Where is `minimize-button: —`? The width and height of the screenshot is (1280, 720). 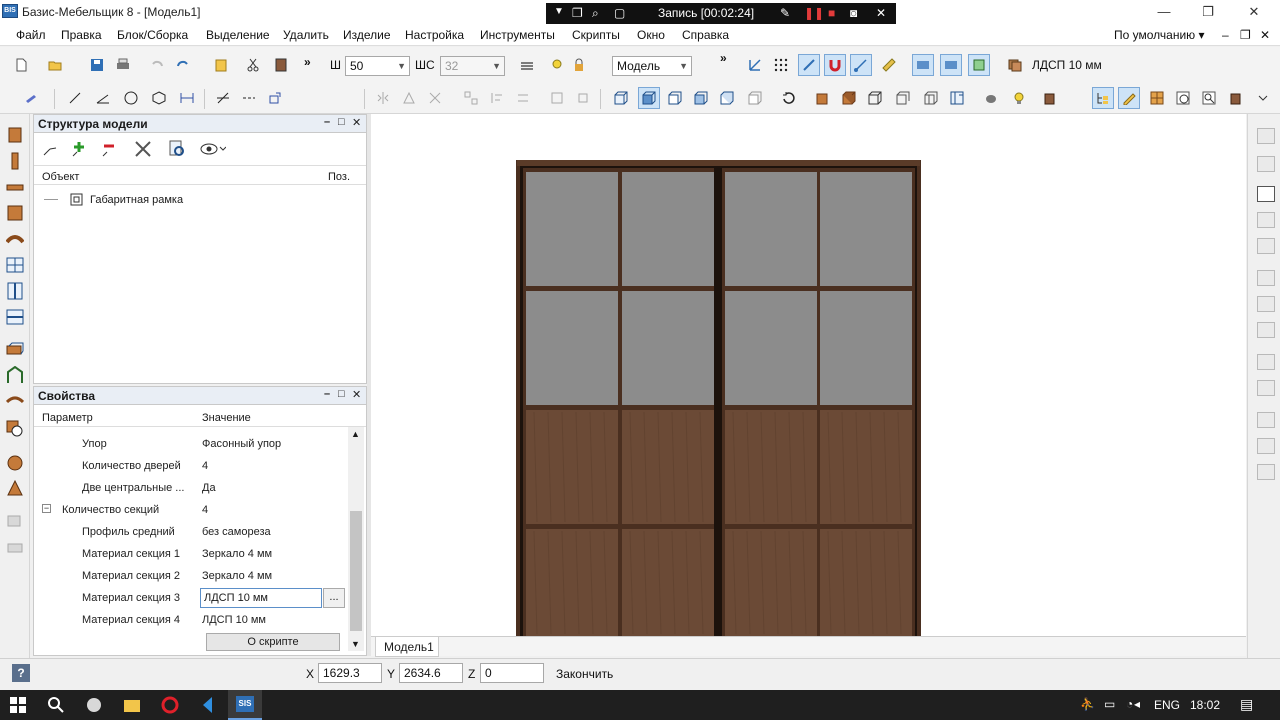
minimize-button: — is located at coordinates (1164, 12).